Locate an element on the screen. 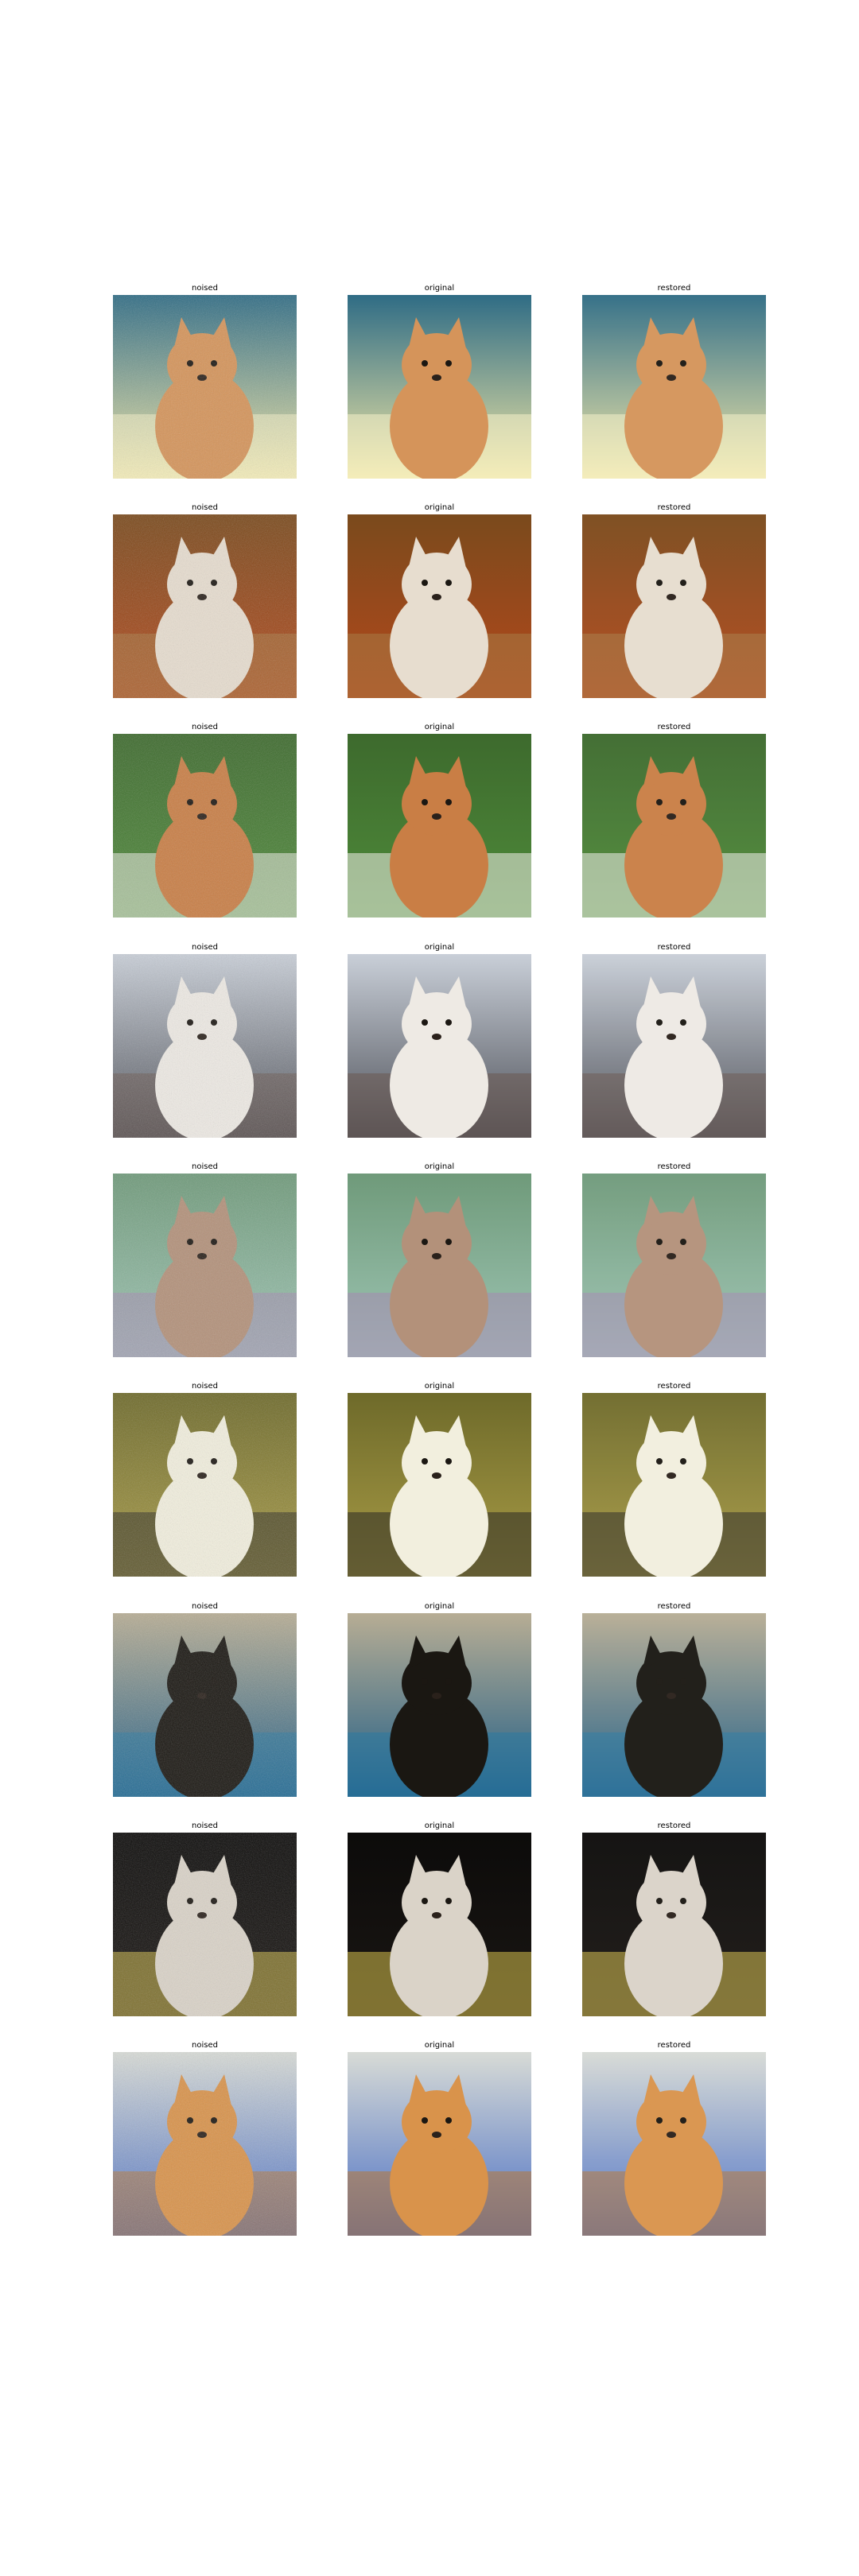  shaggy-white-dog-image is located at coordinates (439, 1925).